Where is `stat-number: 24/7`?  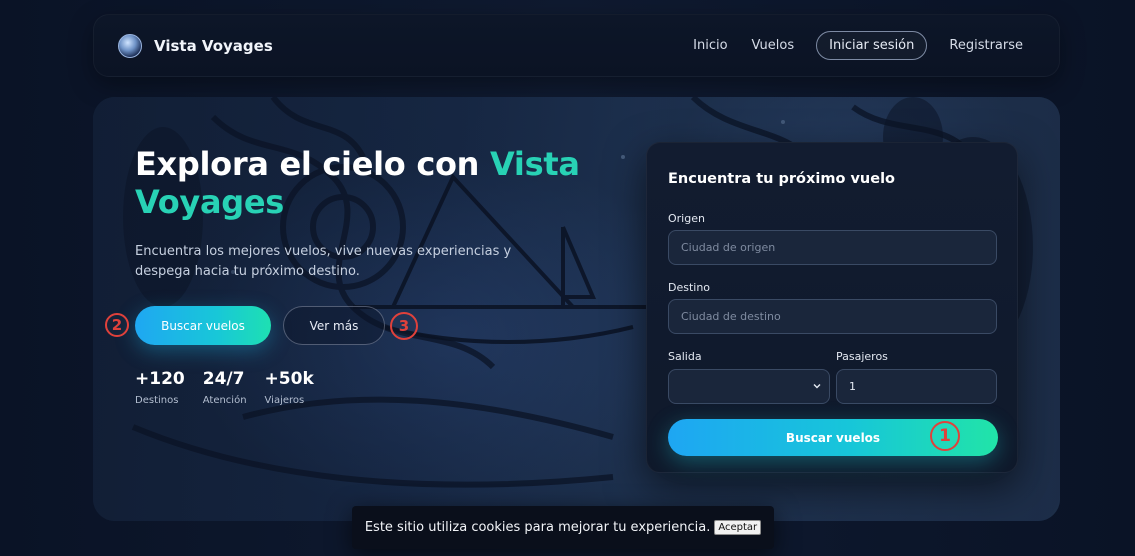 stat-number: 24/7 is located at coordinates (223, 379).